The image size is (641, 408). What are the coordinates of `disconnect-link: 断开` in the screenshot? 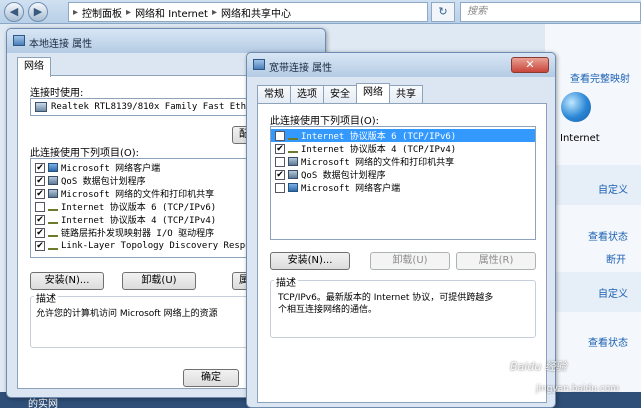 It's located at (616, 258).